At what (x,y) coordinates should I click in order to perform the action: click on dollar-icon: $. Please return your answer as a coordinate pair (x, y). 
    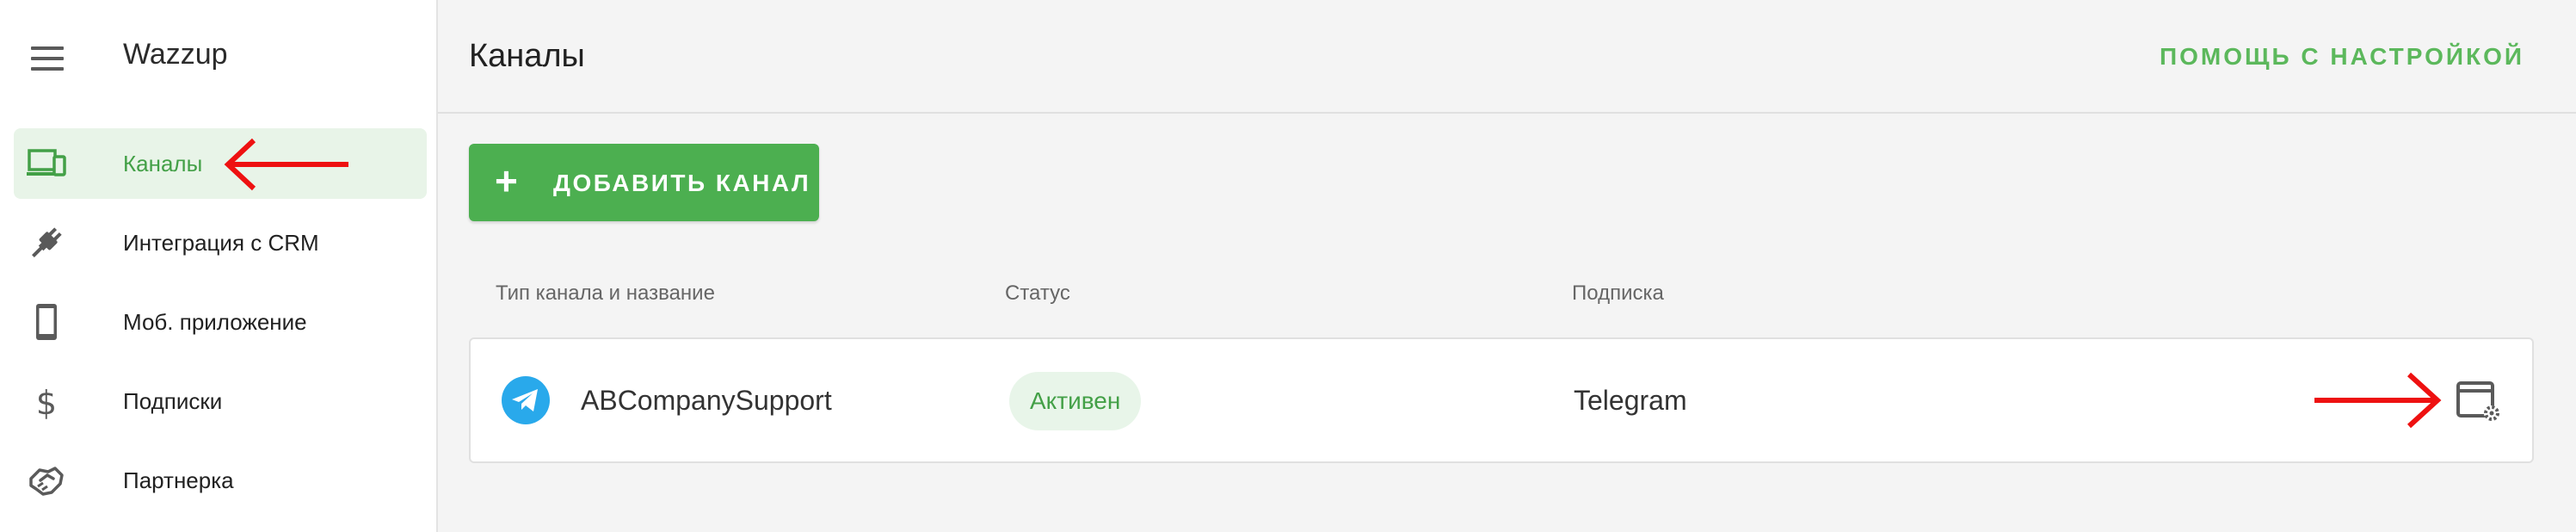
    Looking at the image, I should click on (47, 403).